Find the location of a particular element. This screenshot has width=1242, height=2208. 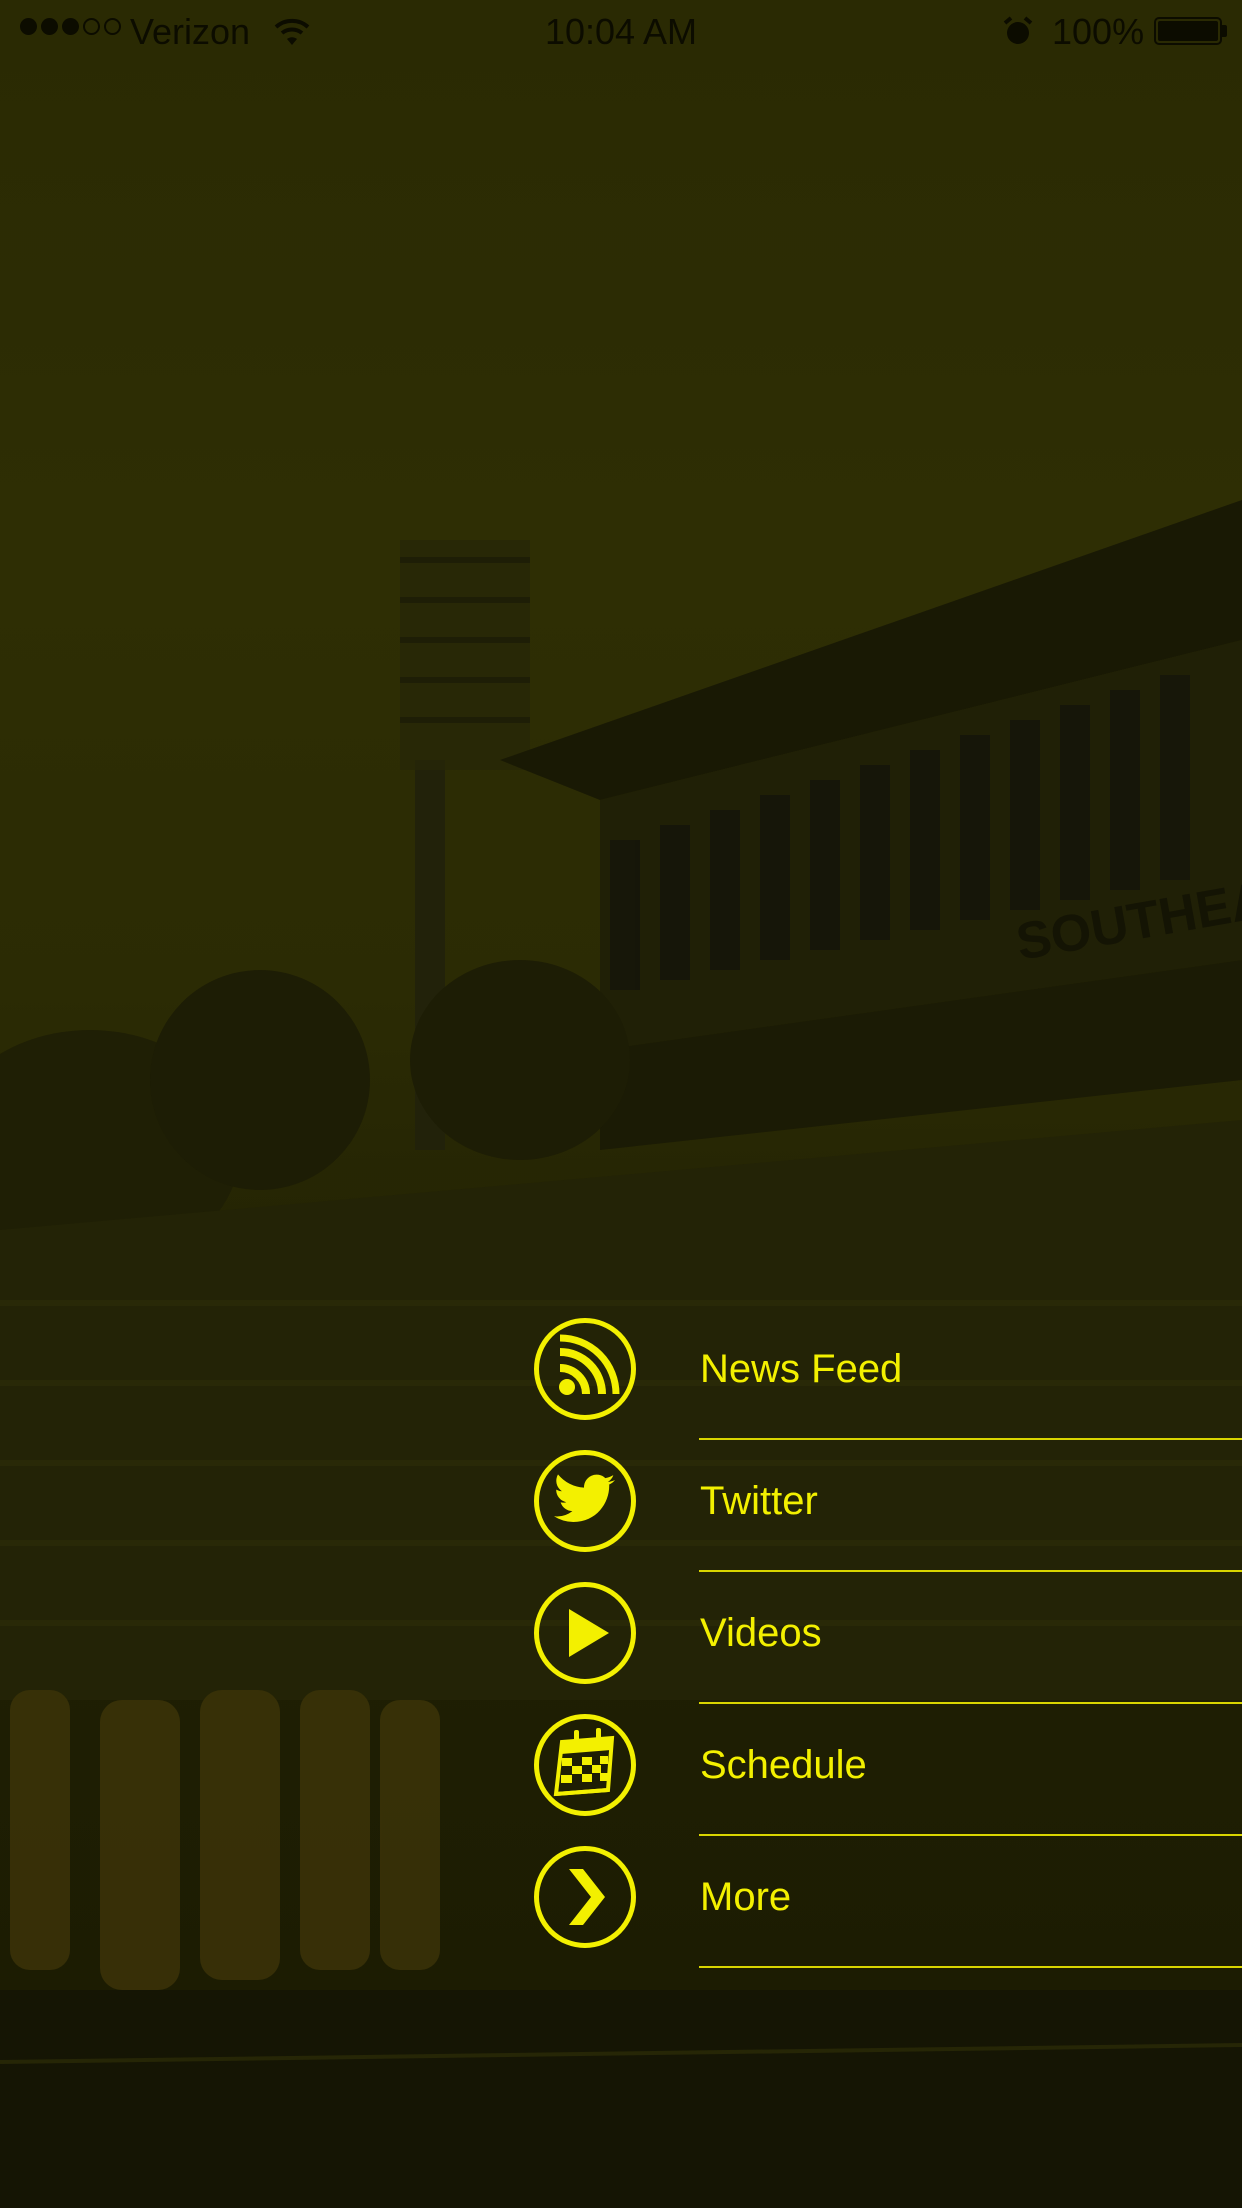

menu-label-twitter: Twitter is located at coordinates (759, 1501).